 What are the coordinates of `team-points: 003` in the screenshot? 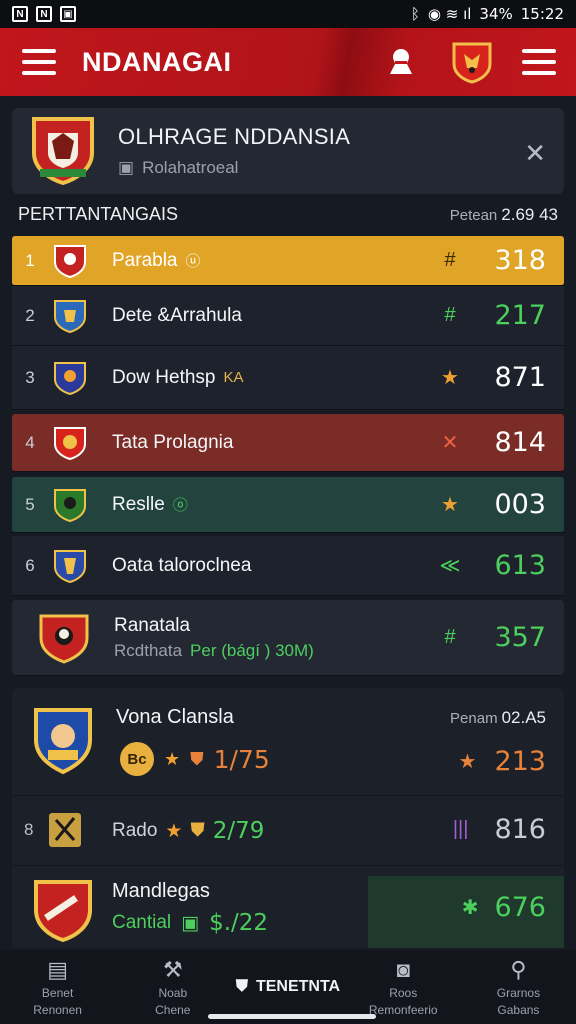 It's located at (520, 504).